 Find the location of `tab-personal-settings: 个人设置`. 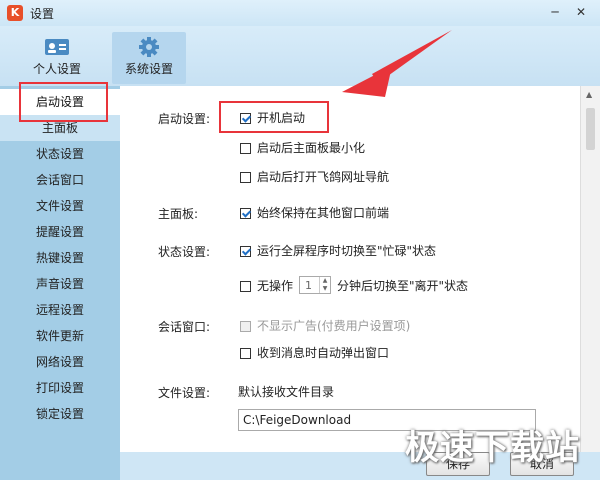

tab-personal-settings: 个人设置 is located at coordinates (57, 58).